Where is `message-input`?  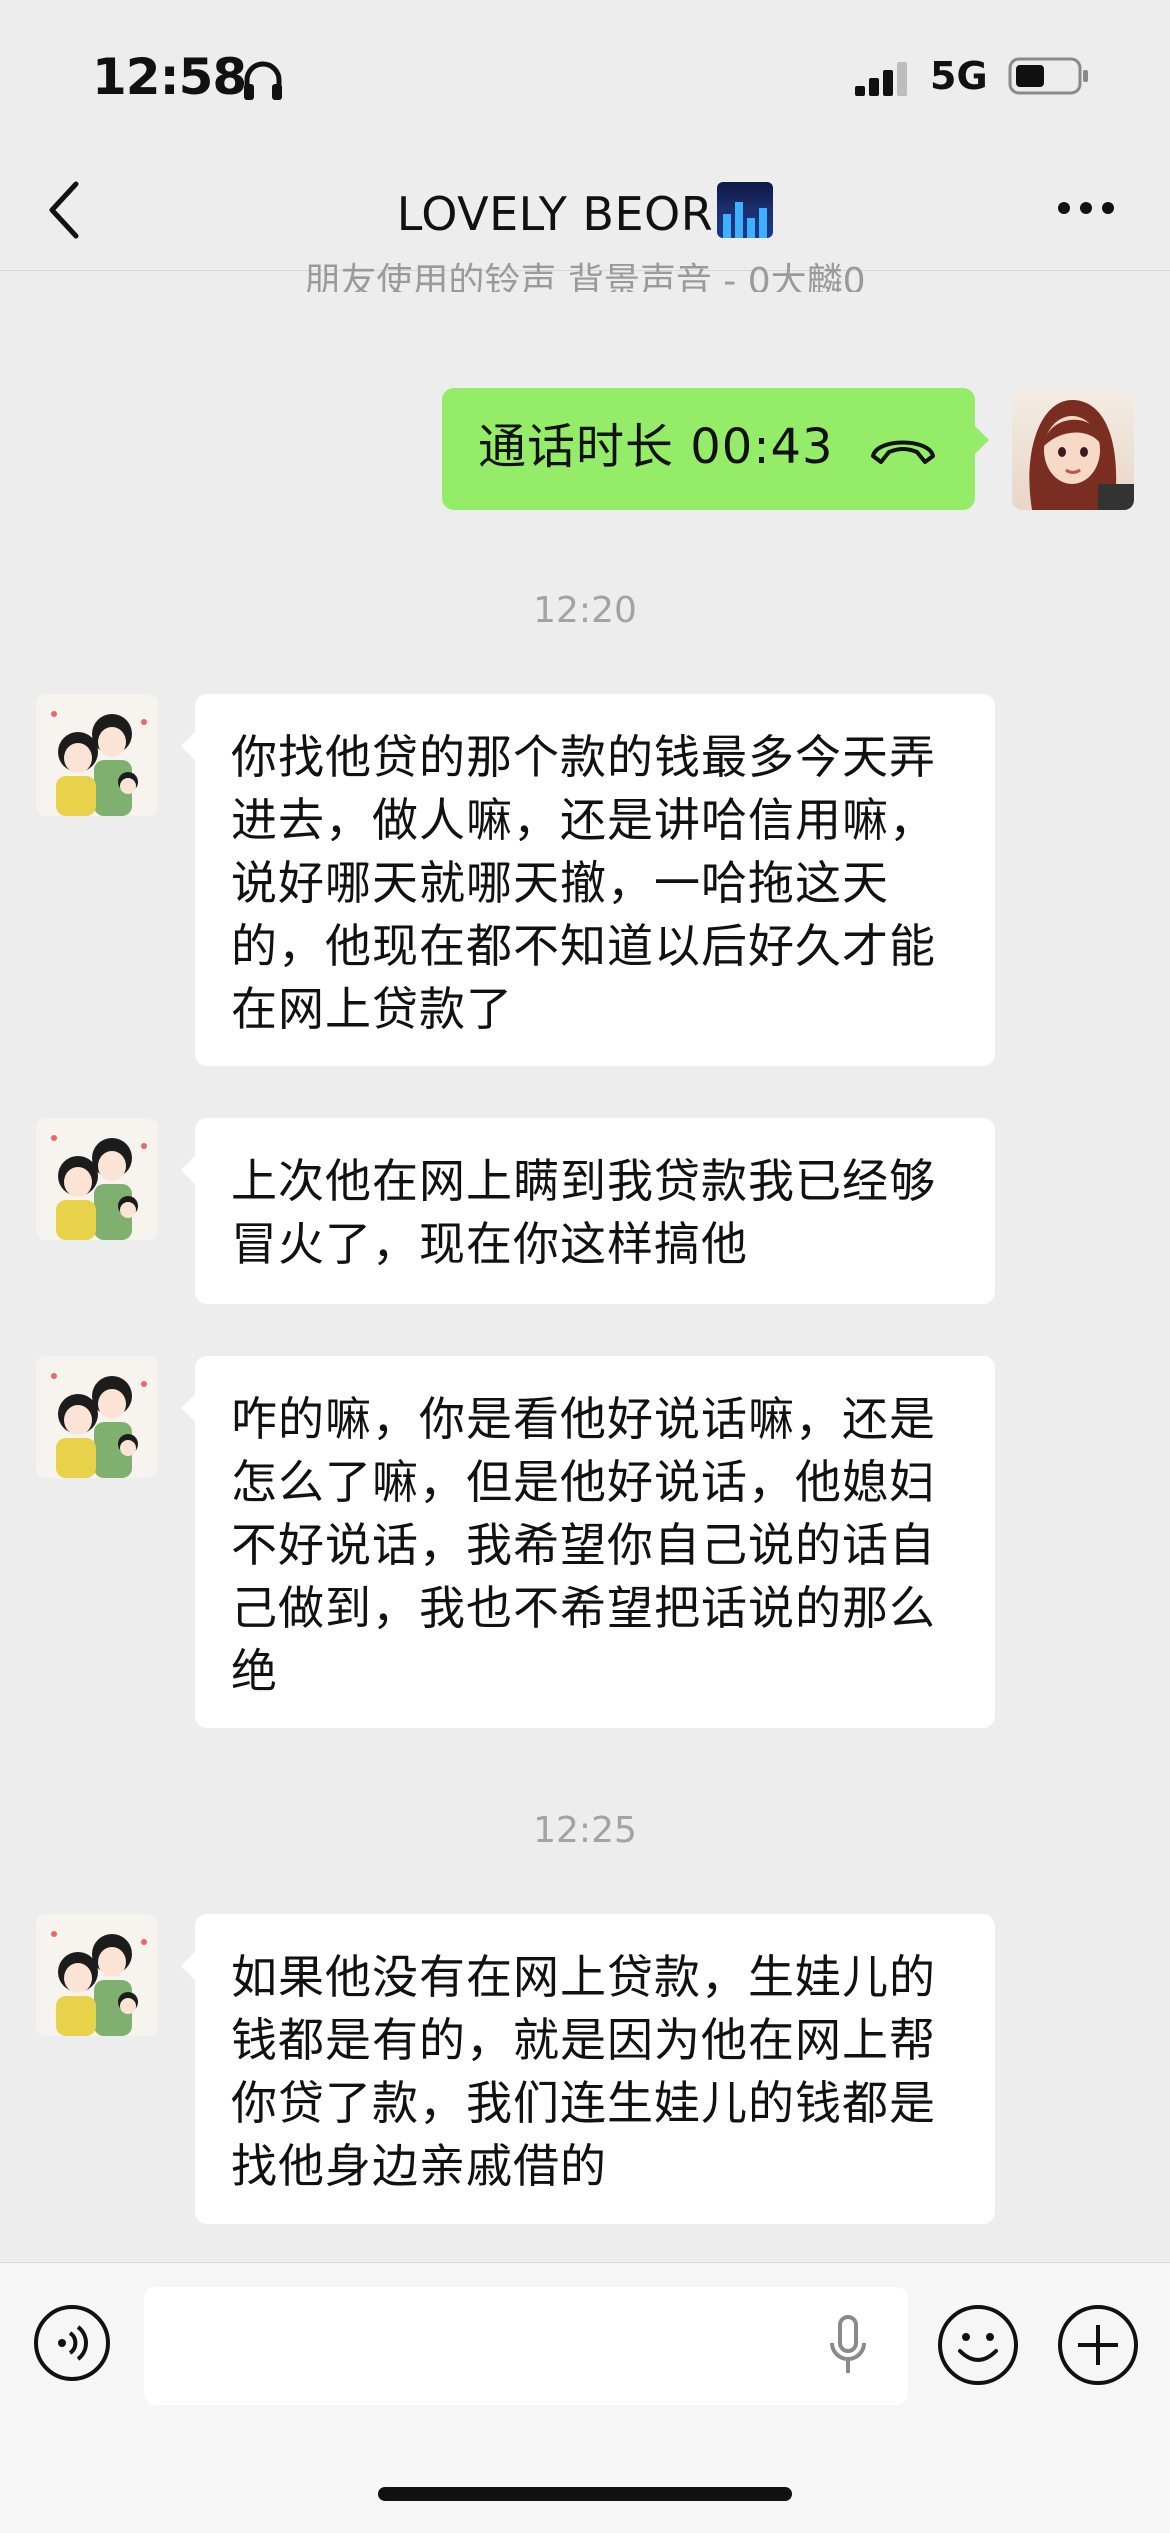
message-input is located at coordinates (526, 2346).